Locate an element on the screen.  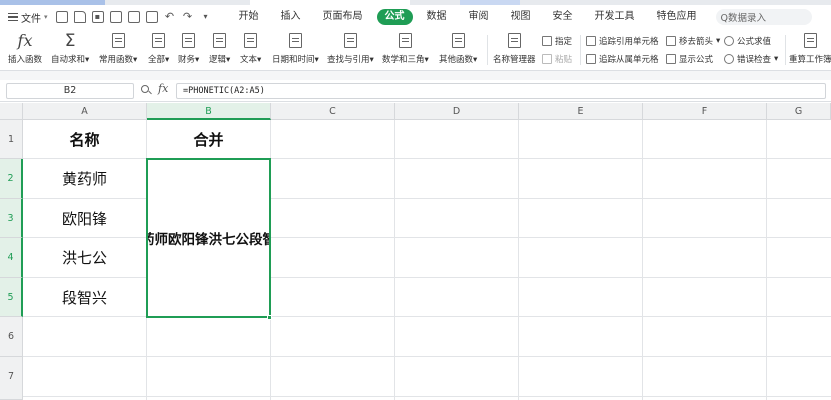
common-functions-button: 常用函数▾ is located at coordinates (118, 48).